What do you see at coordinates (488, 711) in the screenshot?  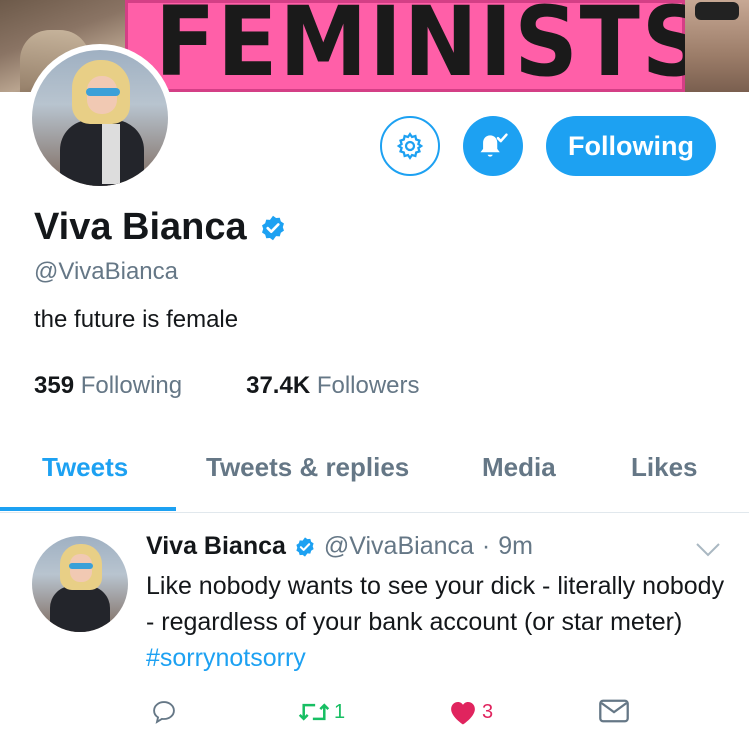 I see `like-count: 3` at bounding box center [488, 711].